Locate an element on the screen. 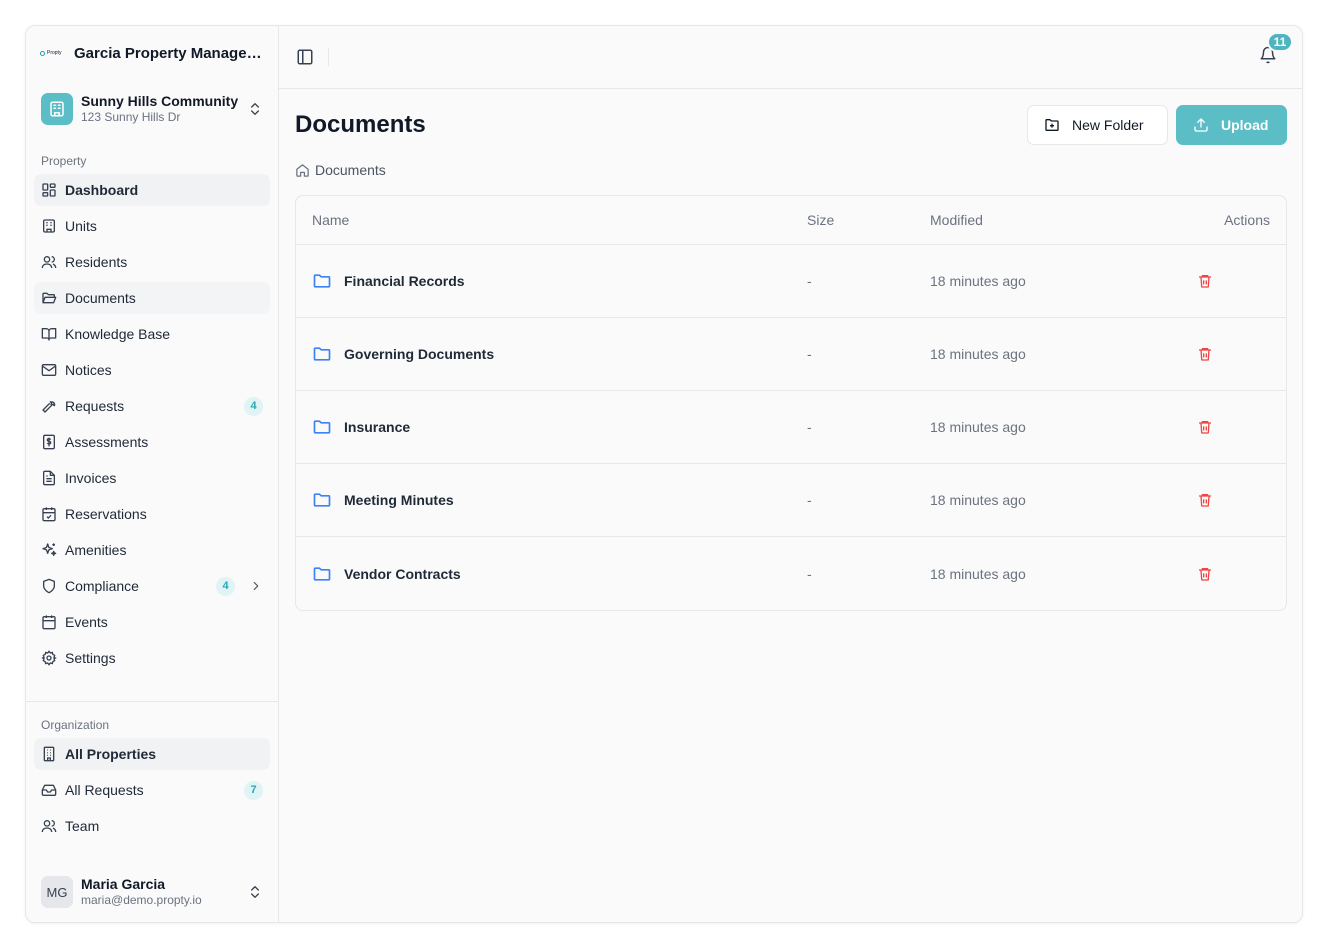 The width and height of the screenshot is (1328, 948). sidebar-item-label: Documents is located at coordinates (100, 298).